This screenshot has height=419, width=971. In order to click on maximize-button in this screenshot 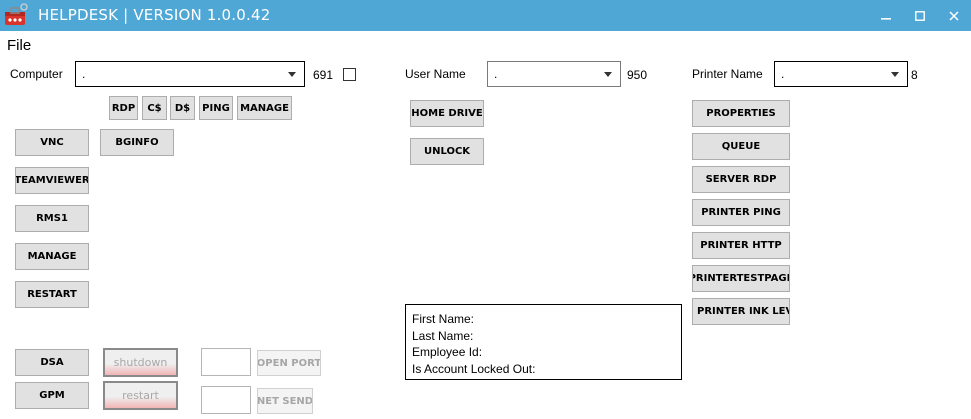, I will do `click(920, 15)`.